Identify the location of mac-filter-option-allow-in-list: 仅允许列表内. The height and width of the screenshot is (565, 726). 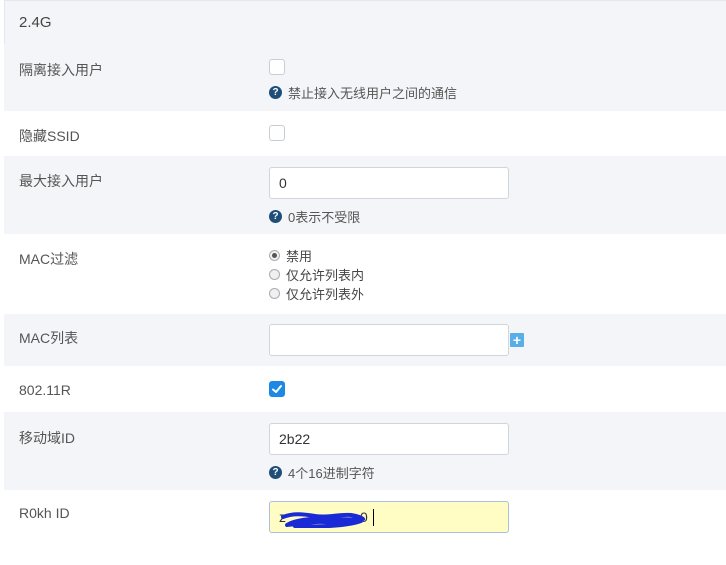
(316, 274).